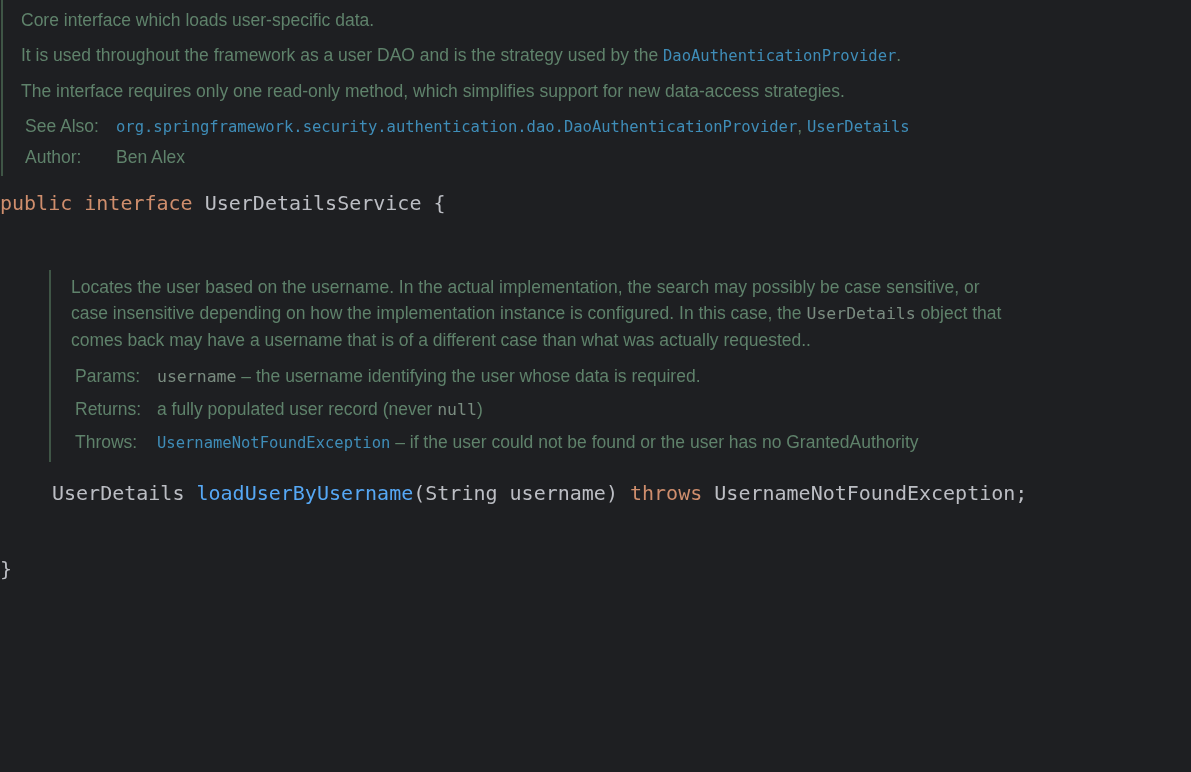 The width and height of the screenshot is (1191, 772). What do you see at coordinates (6, 569) in the screenshot?
I see `code-line: }` at bounding box center [6, 569].